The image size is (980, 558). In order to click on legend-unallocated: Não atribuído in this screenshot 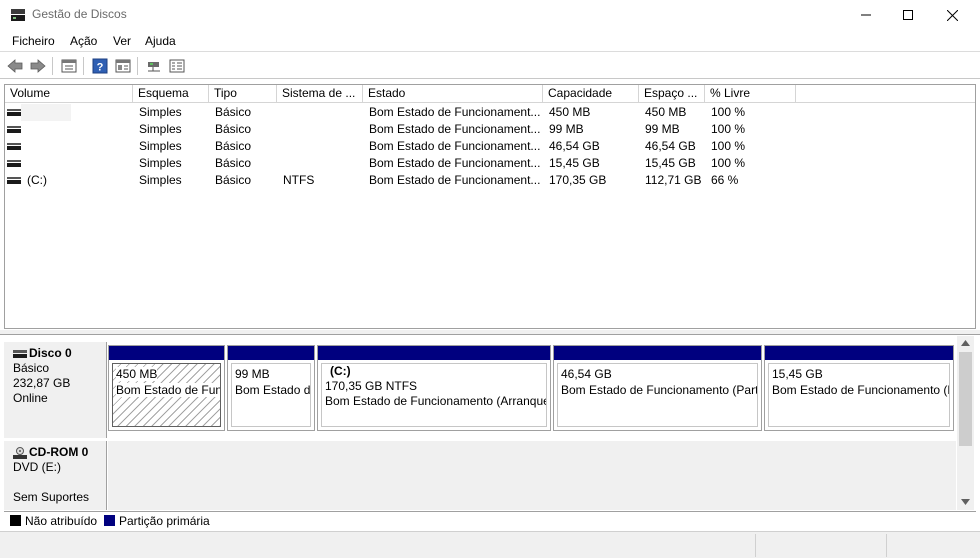, I will do `click(61, 521)`.